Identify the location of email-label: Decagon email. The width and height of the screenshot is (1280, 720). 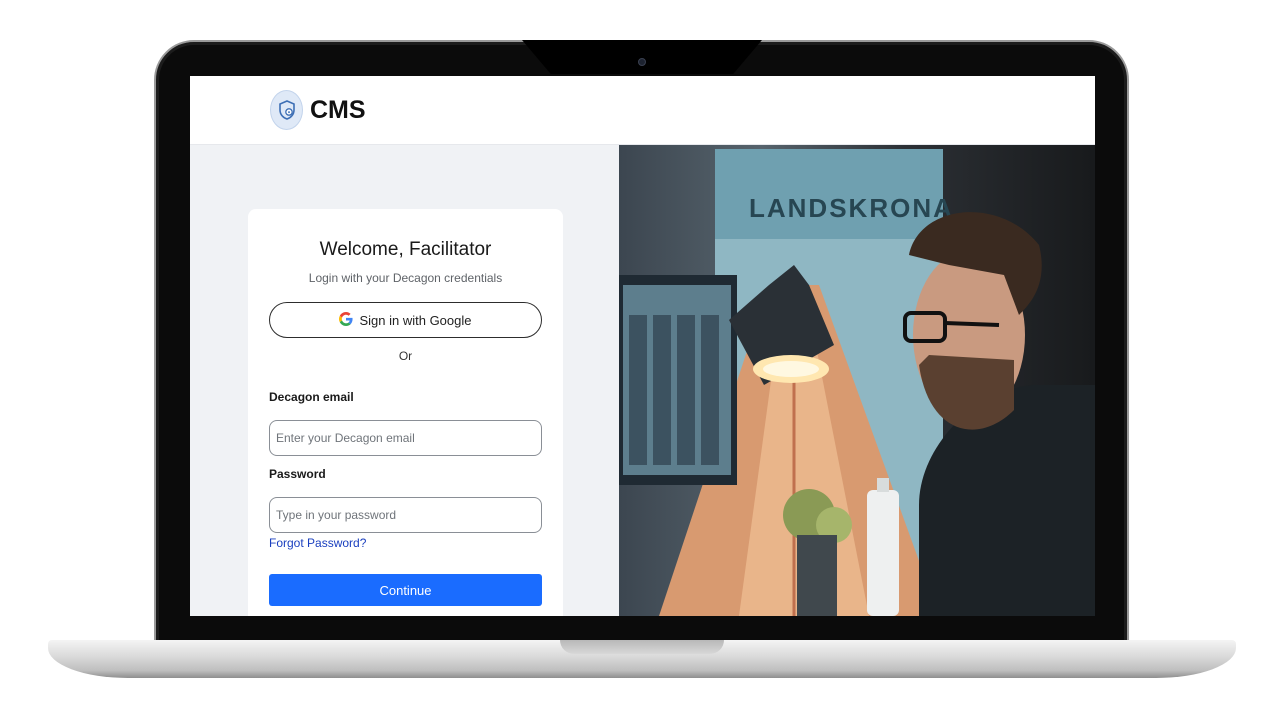
(311, 397).